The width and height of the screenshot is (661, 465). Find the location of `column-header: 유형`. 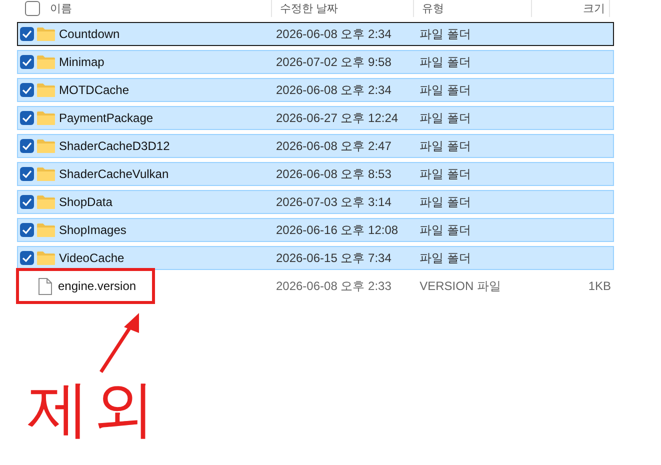

column-header: 유형 is located at coordinates (433, 8).